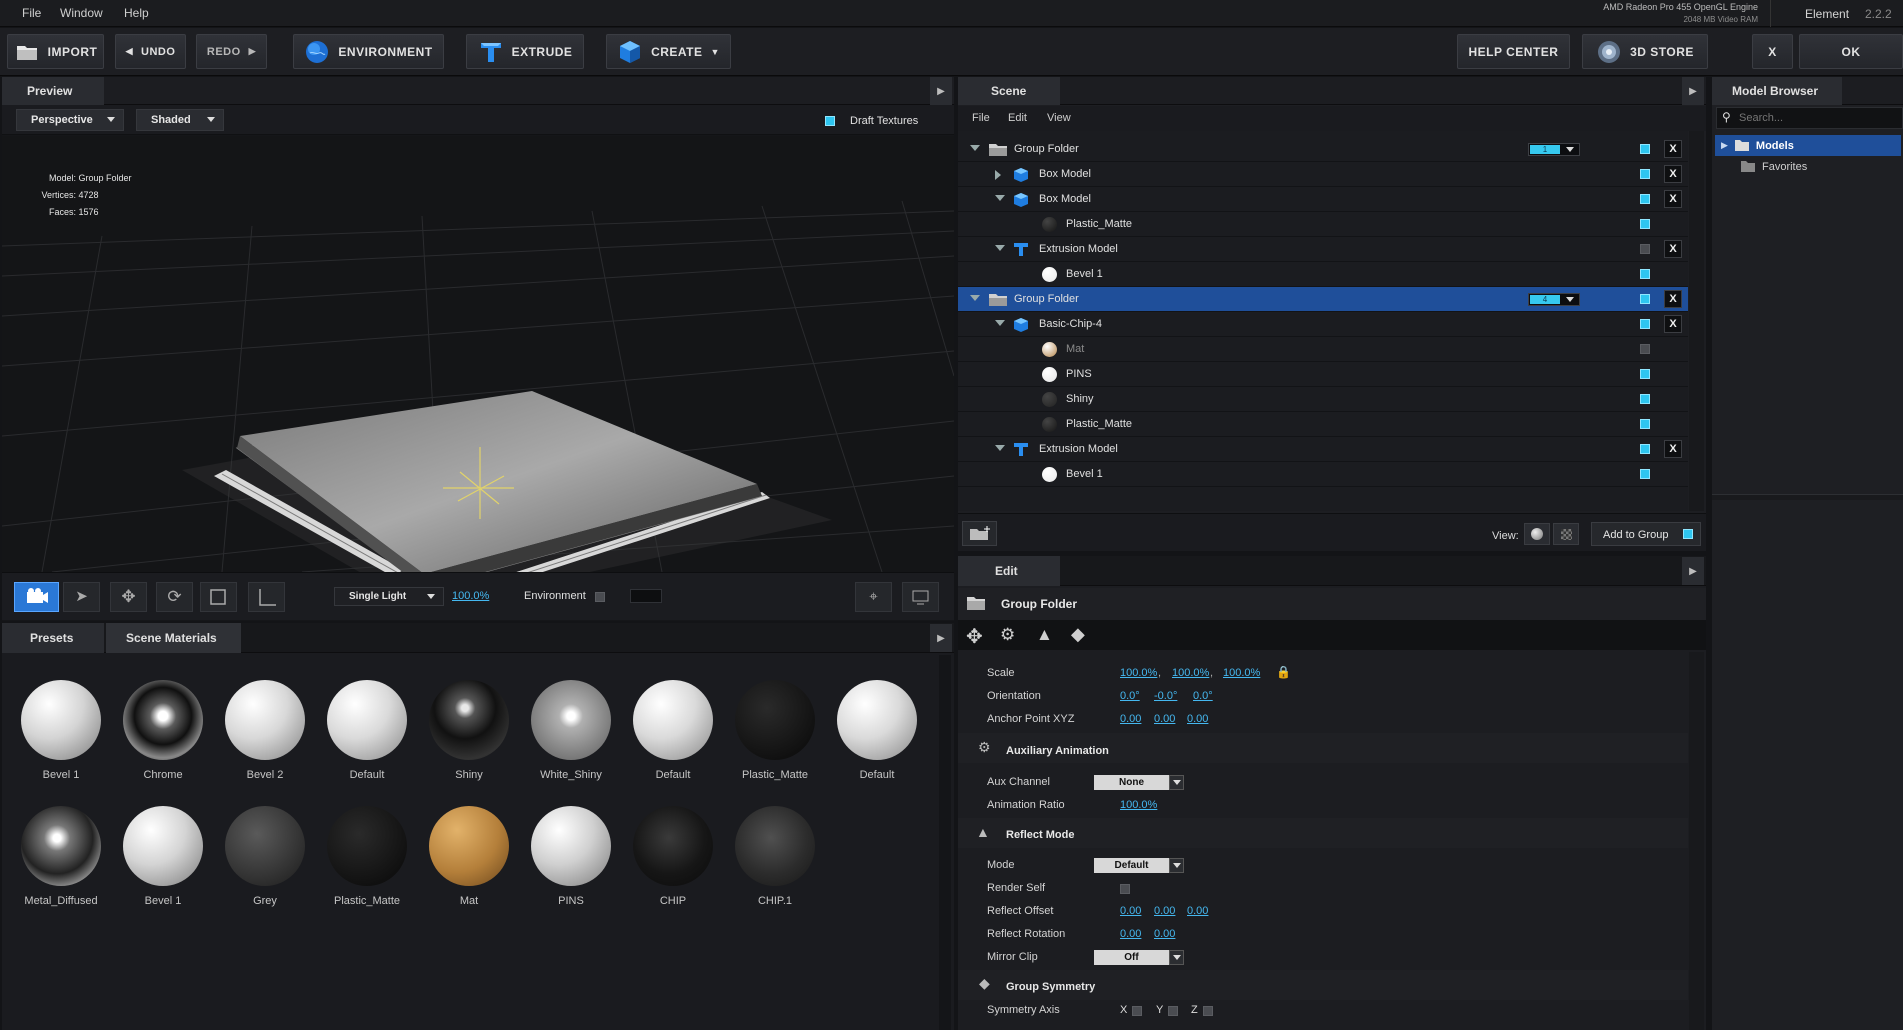  I want to click on undo-button: ◀ UNDO, so click(150, 51).